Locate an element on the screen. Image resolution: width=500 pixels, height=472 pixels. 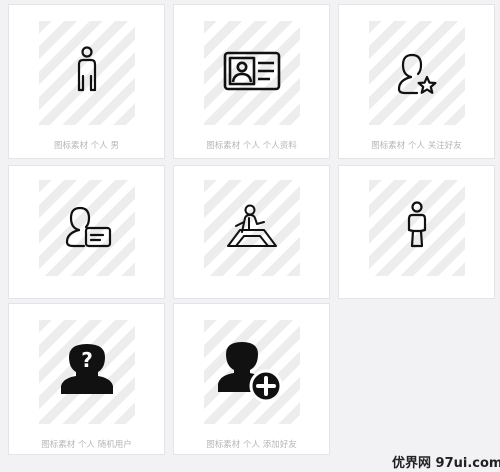
icon-card-user-card is located at coordinates (86, 232).